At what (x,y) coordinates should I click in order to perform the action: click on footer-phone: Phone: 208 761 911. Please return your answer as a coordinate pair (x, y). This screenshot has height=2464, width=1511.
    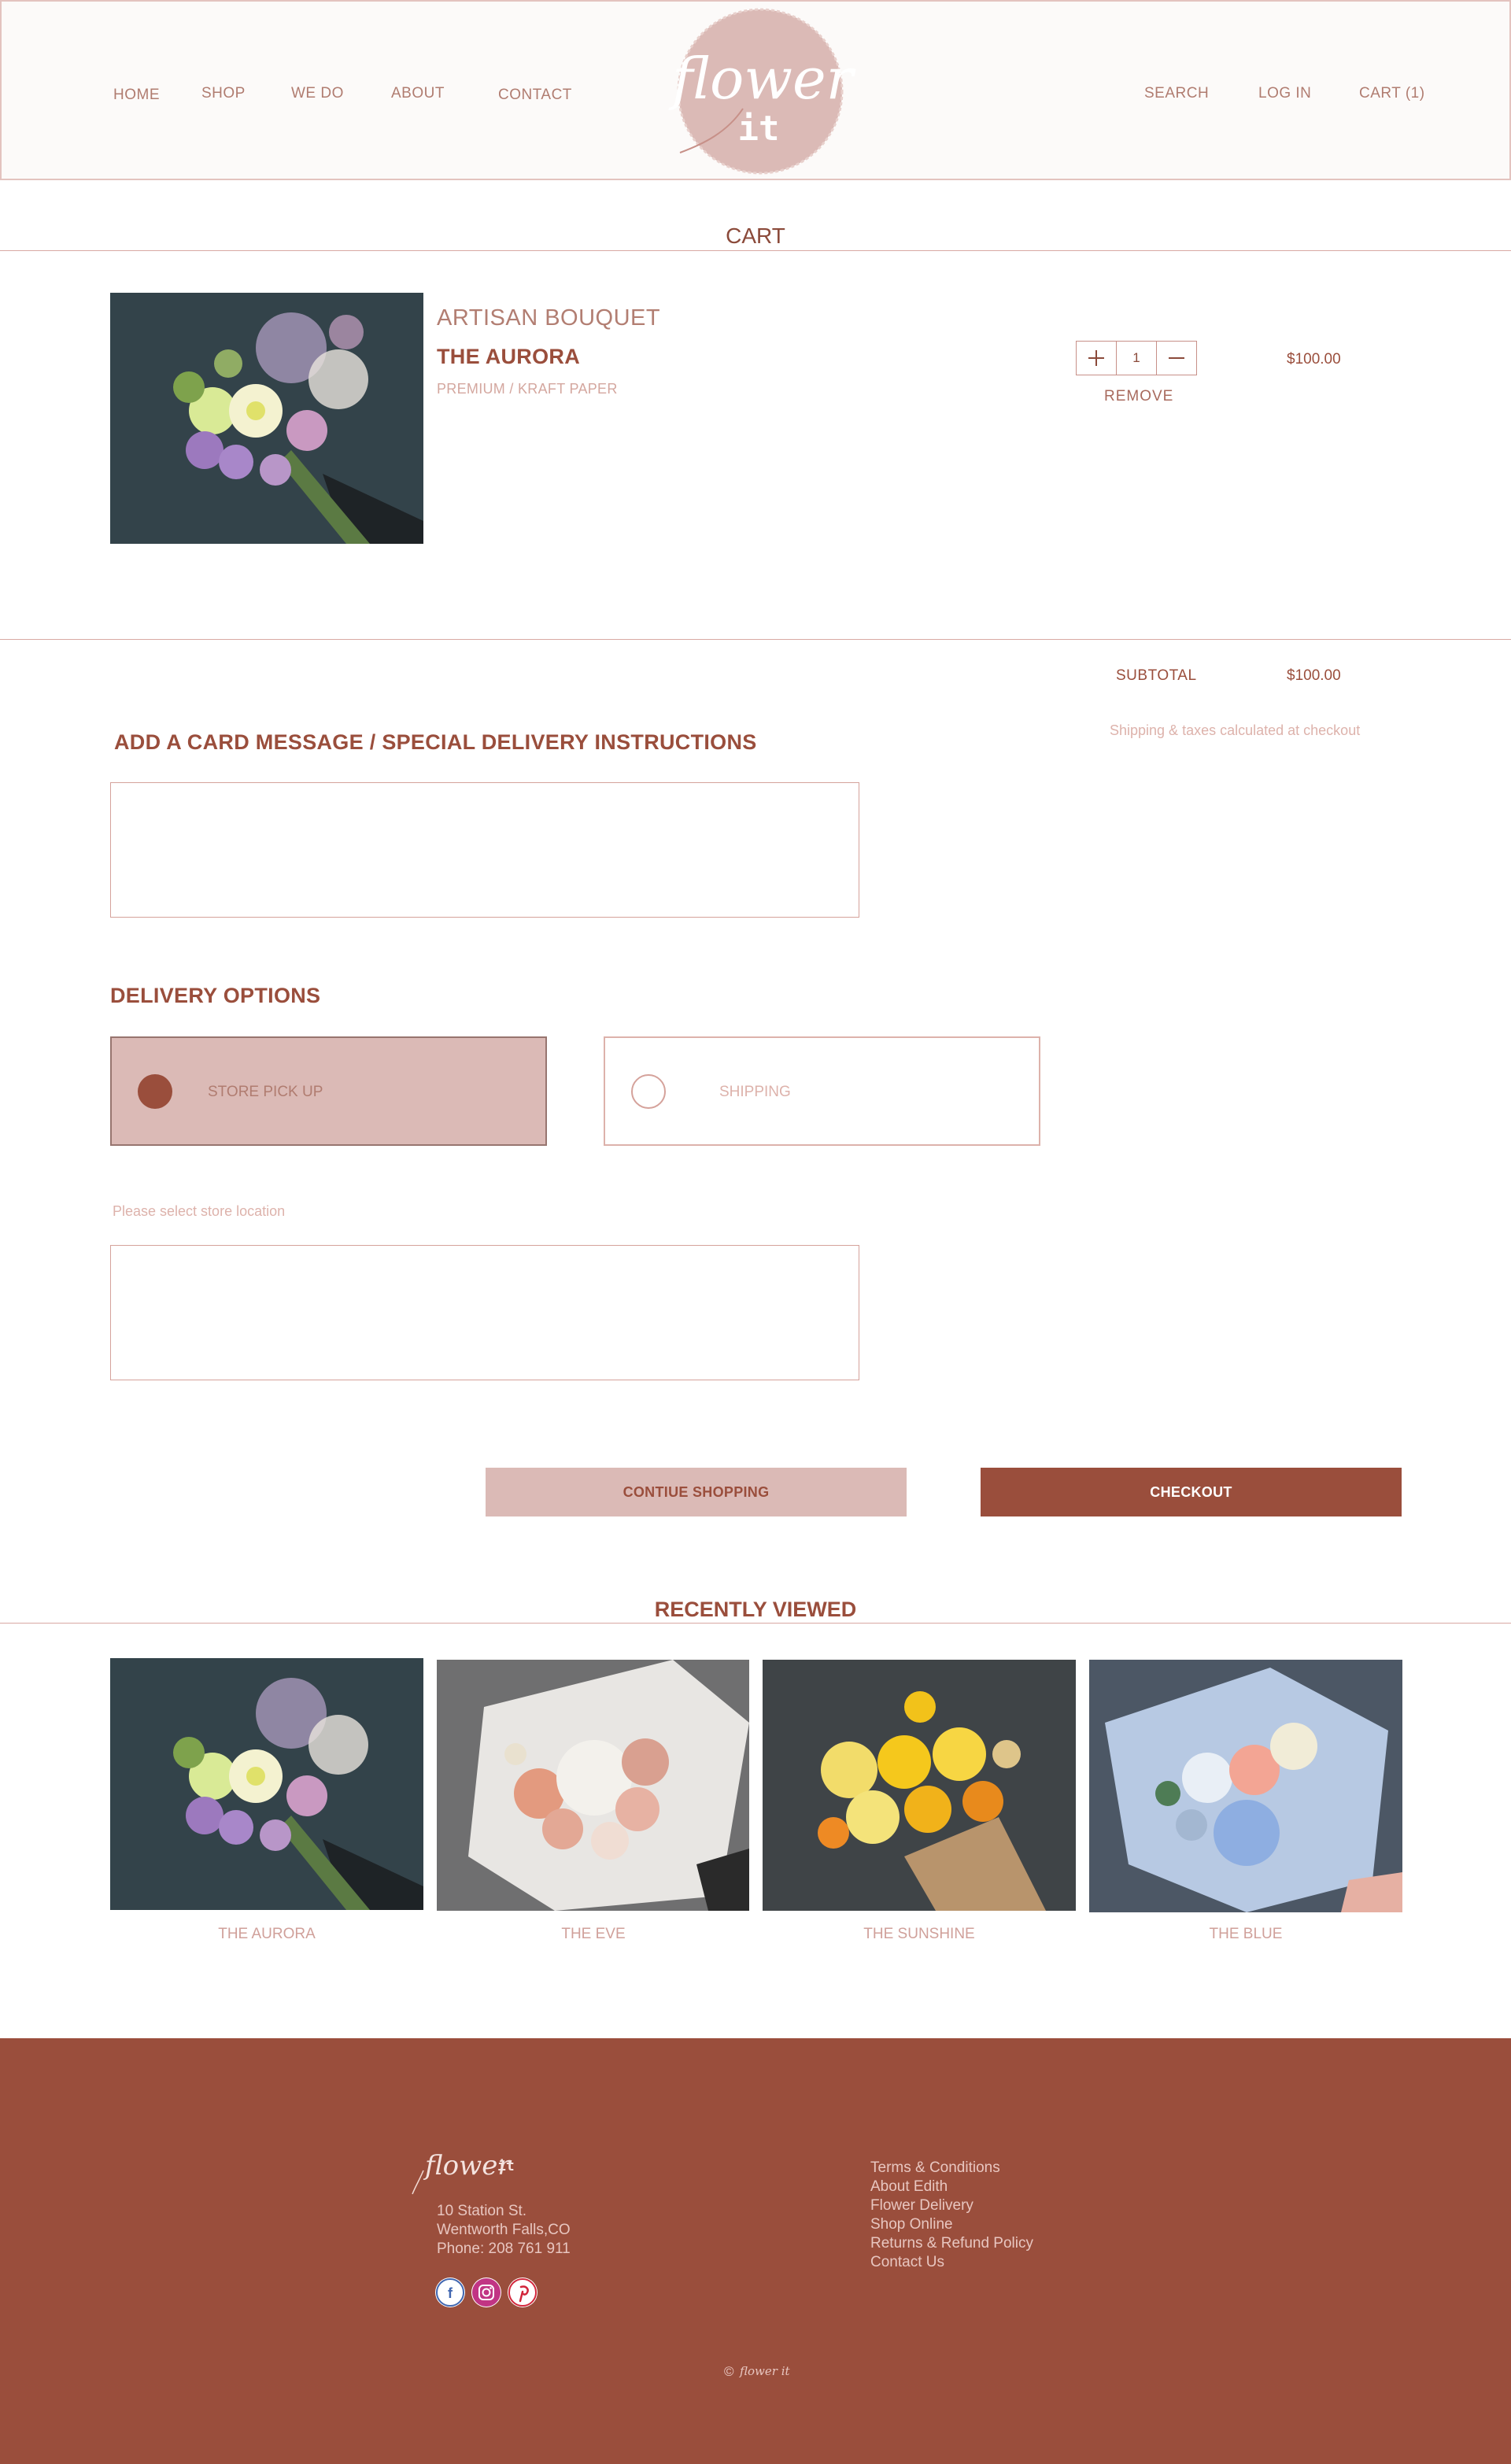
    Looking at the image, I should click on (504, 2249).